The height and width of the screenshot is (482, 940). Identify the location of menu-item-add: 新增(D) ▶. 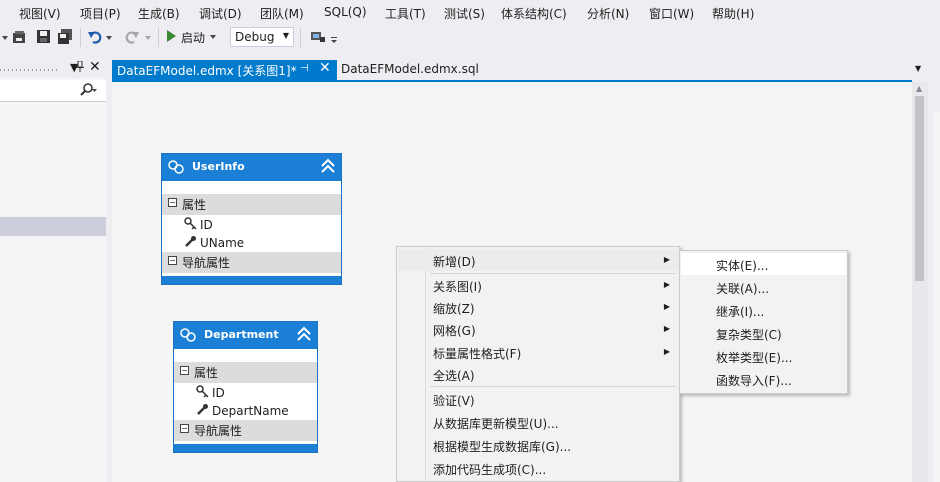
(538, 260).